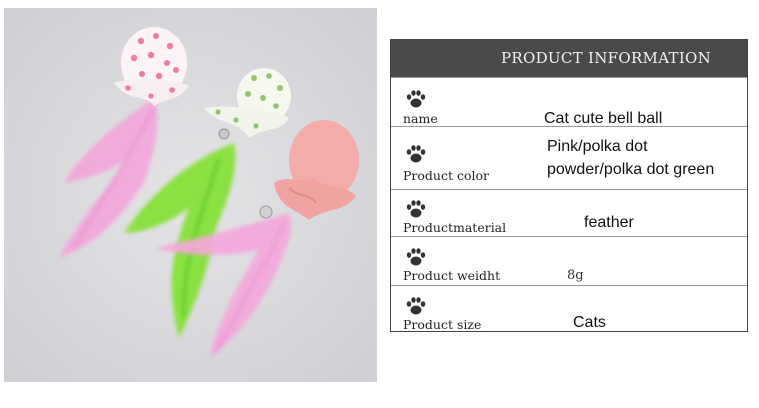  I want to click on info-row-weight: Product weidht 8g, so click(569, 261).